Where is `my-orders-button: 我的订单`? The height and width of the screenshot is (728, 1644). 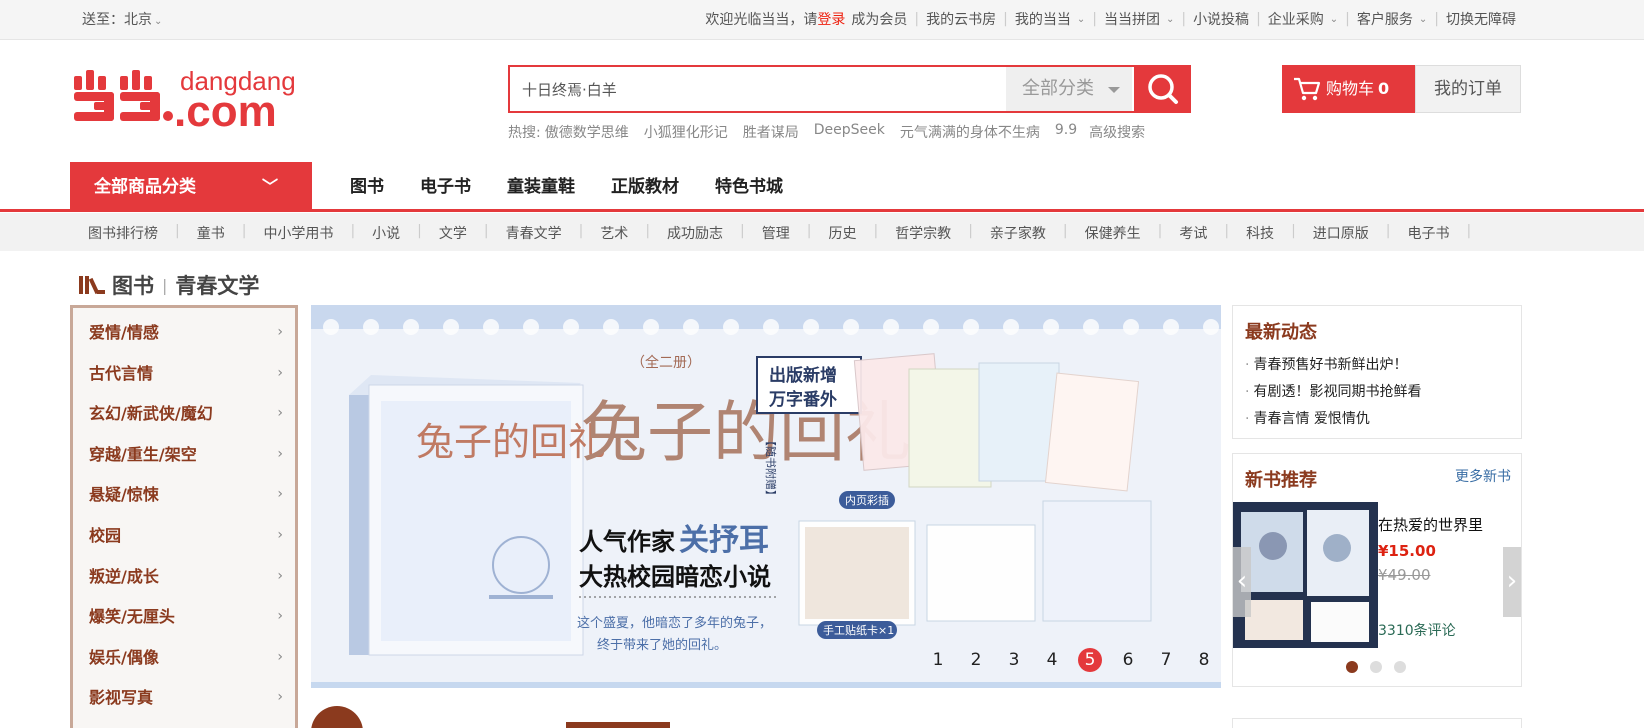
my-orders-button: 我的订单 is located at coordinates (1468, 89).